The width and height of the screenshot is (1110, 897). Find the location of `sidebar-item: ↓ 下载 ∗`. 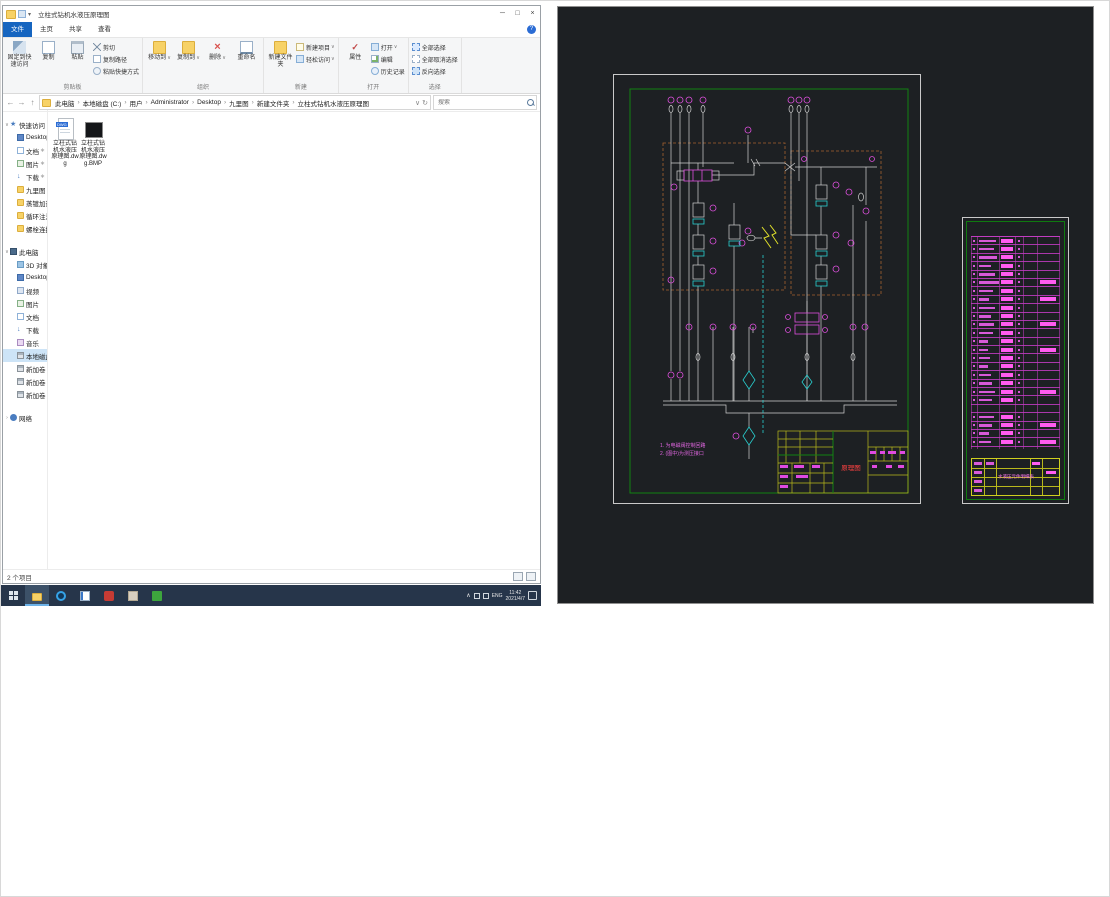

sidebar-item: ↓ 下载 ∗ is located at coordinates (25, 176).